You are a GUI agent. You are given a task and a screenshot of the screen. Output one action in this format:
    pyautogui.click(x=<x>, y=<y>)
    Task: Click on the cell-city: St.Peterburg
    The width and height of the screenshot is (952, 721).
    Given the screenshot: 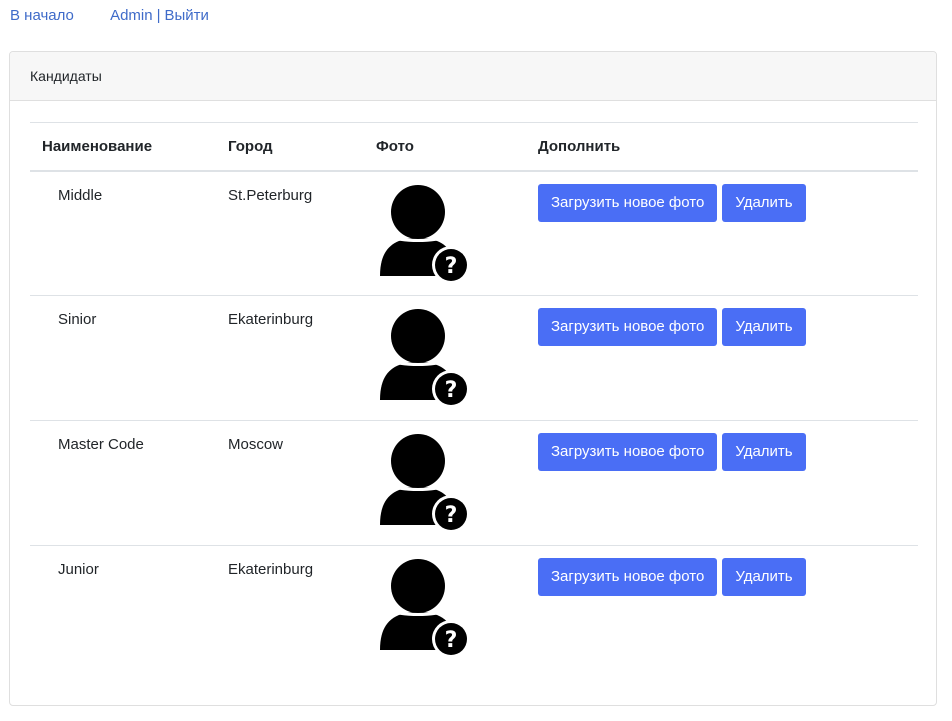 What is the action you would take?
    pyautogui.click(x=270, y=195)
    